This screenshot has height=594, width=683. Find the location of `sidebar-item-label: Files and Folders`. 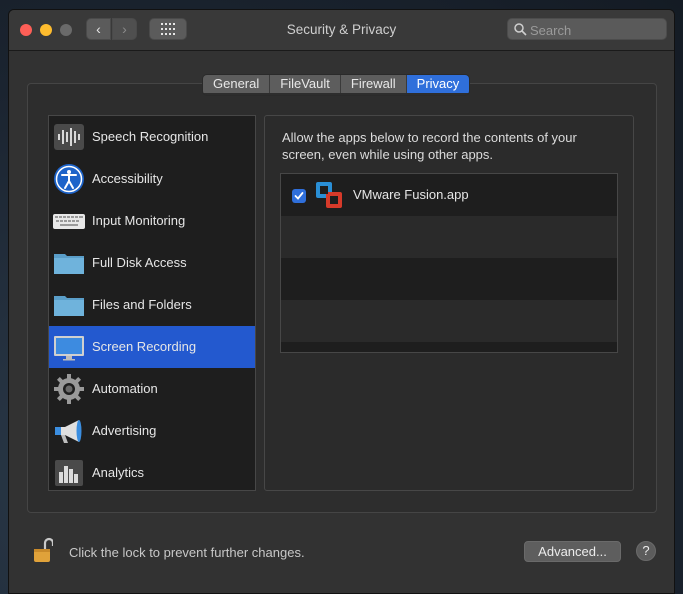

sidebar-item-label: Files and Folders is located at coordinates (142, 304).